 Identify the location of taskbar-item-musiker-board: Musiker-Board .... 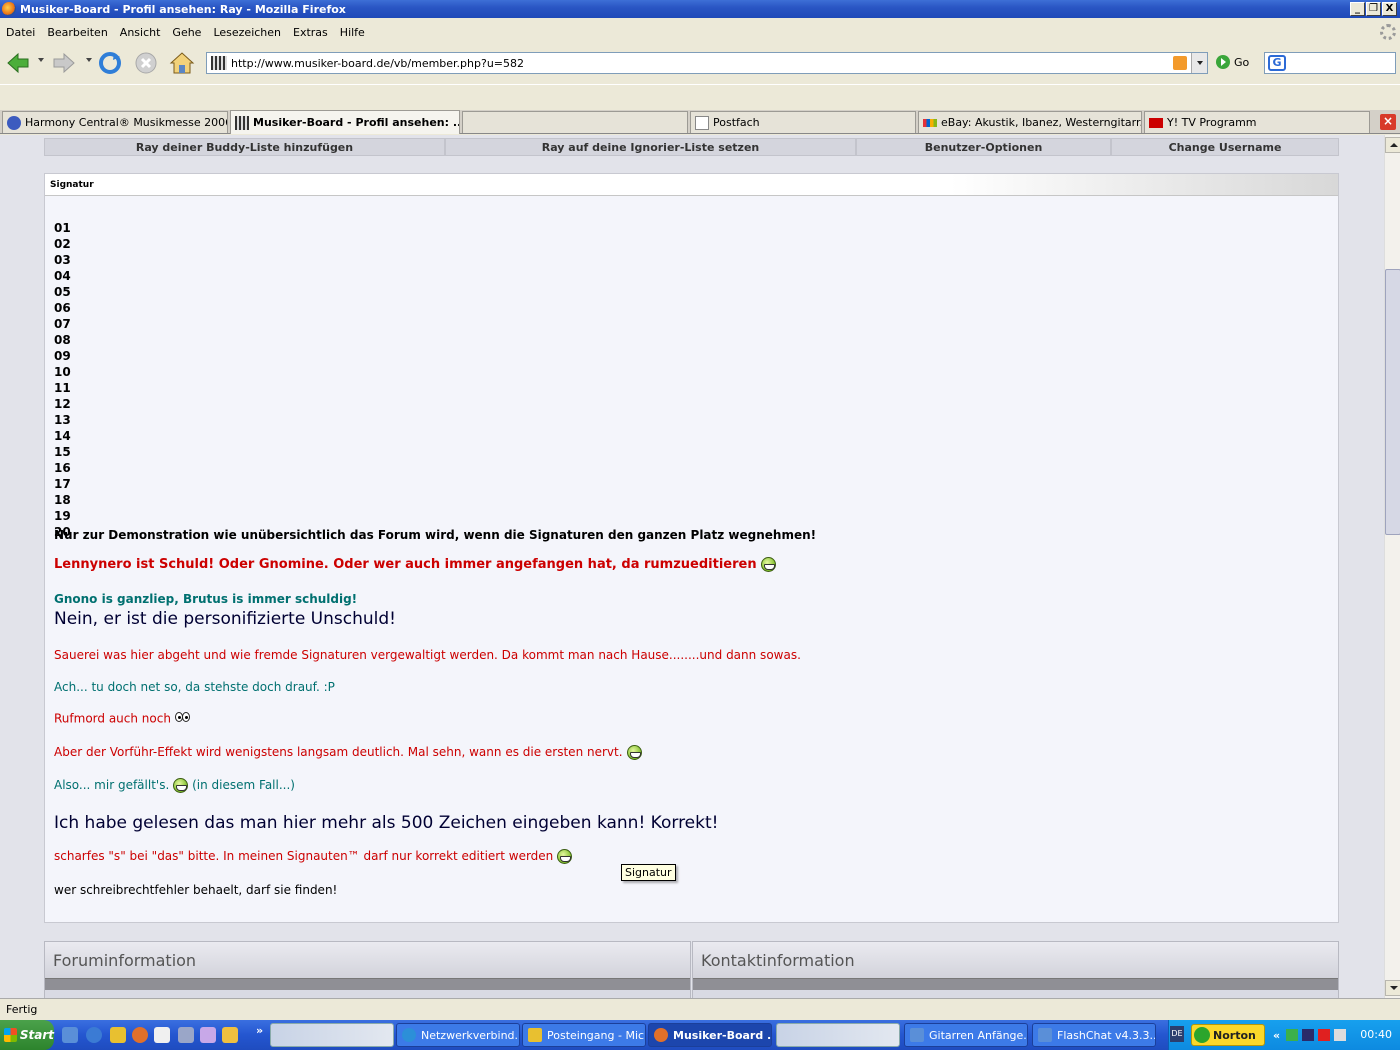
(710, 1035).